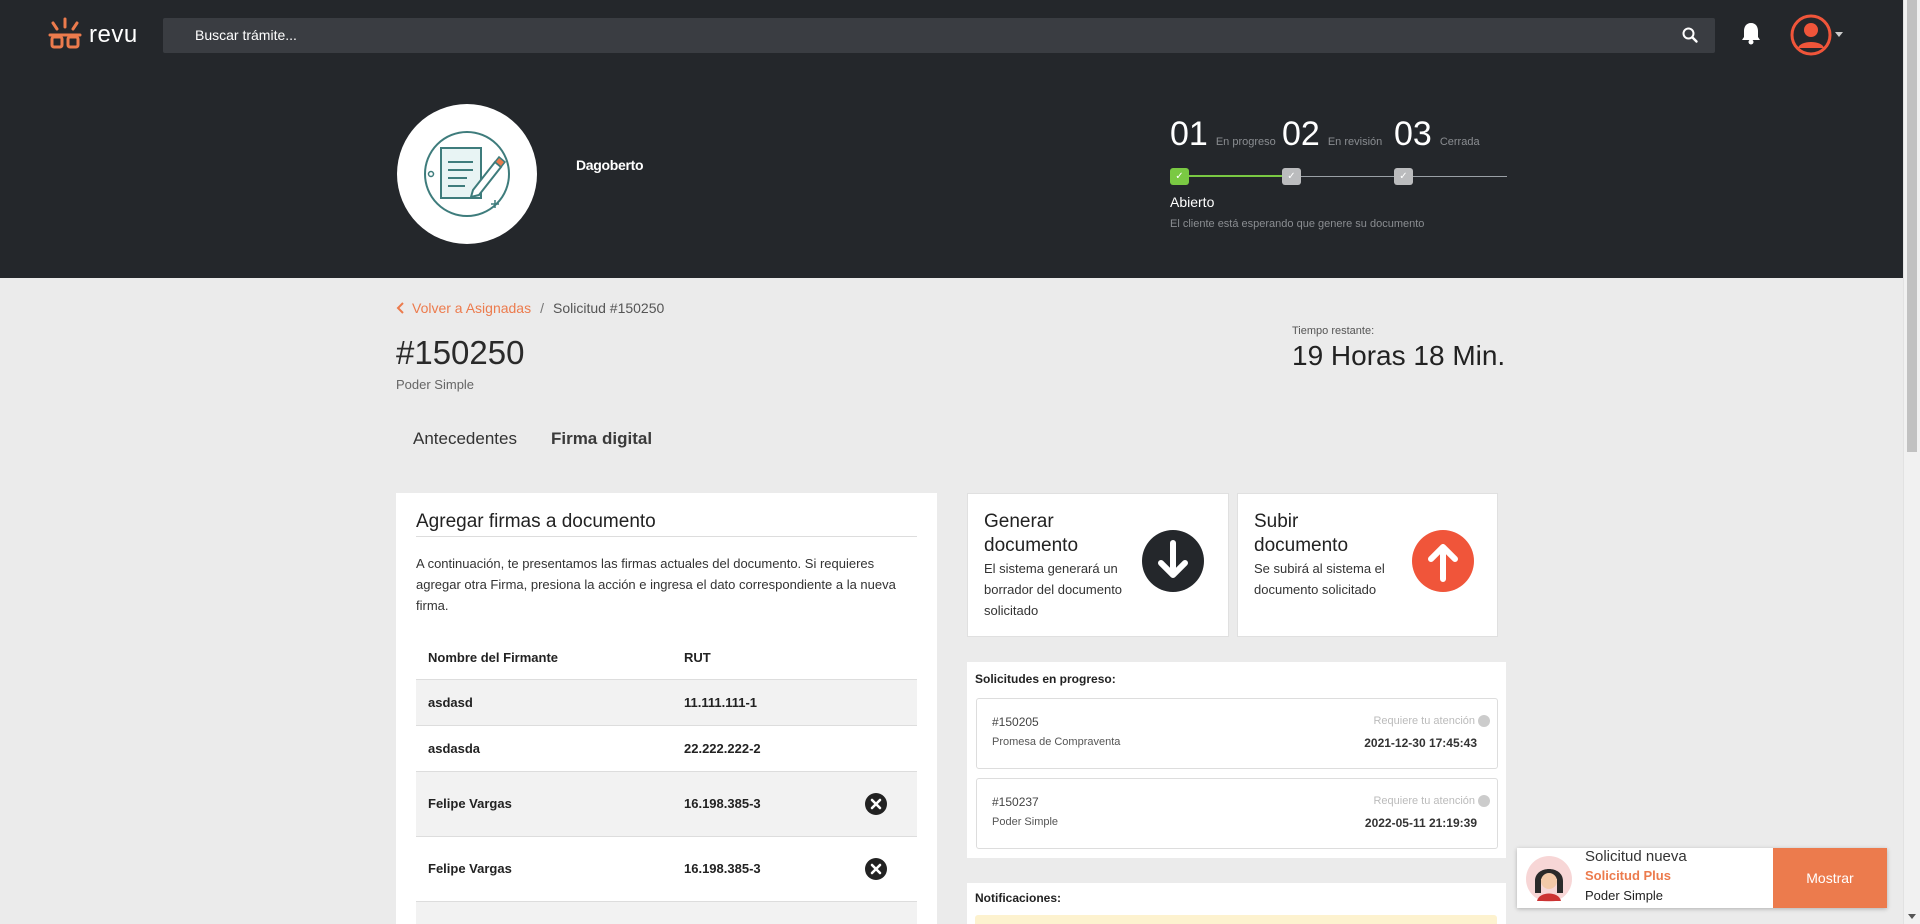 This screenshot has width=1920, height=924. I want to click on signer-rut: 22.222.222-2, so click(762, 748).